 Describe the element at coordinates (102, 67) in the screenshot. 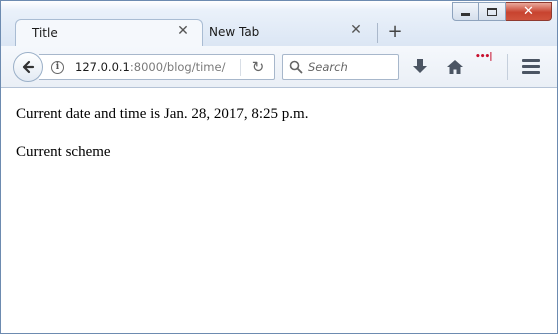

I see `url-host: 127.0.0.1` at that location.